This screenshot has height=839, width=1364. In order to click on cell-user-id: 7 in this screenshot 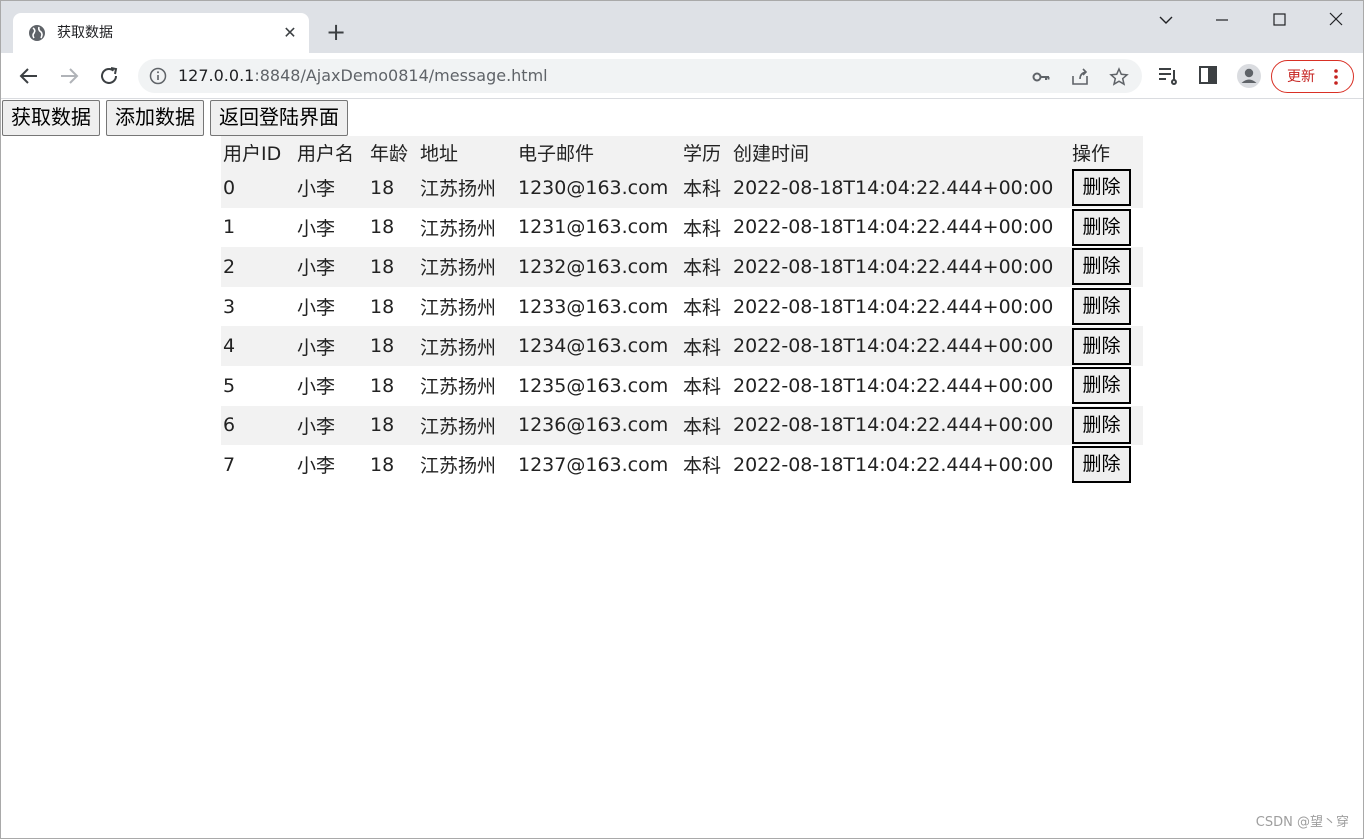, I will do `click(258, 465)`.